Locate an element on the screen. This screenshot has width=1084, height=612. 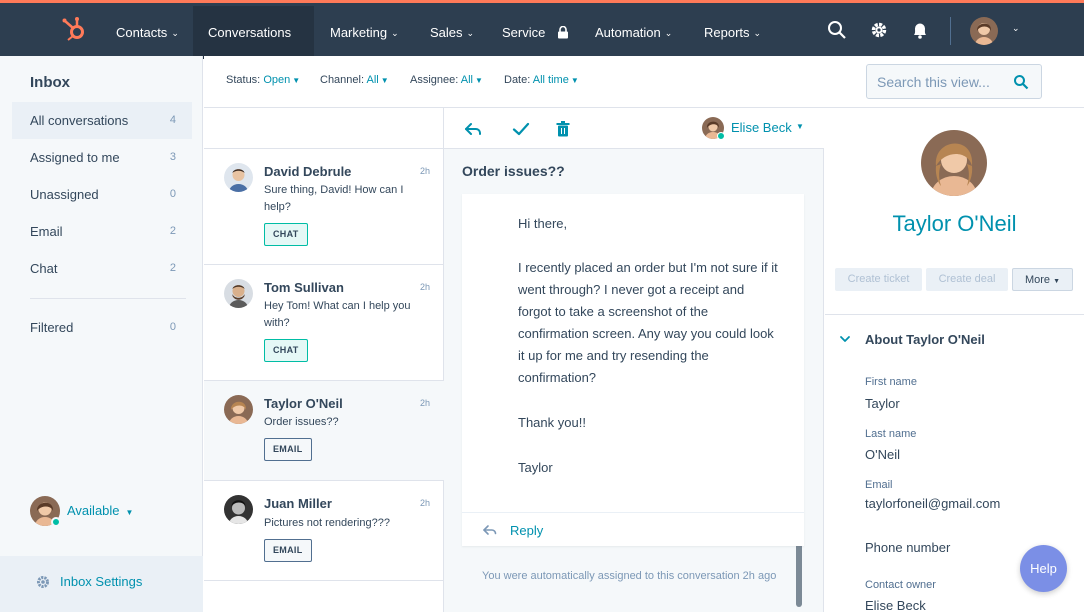
nav-conversations: Conversations⌄ is located at coordinates (253, 48).